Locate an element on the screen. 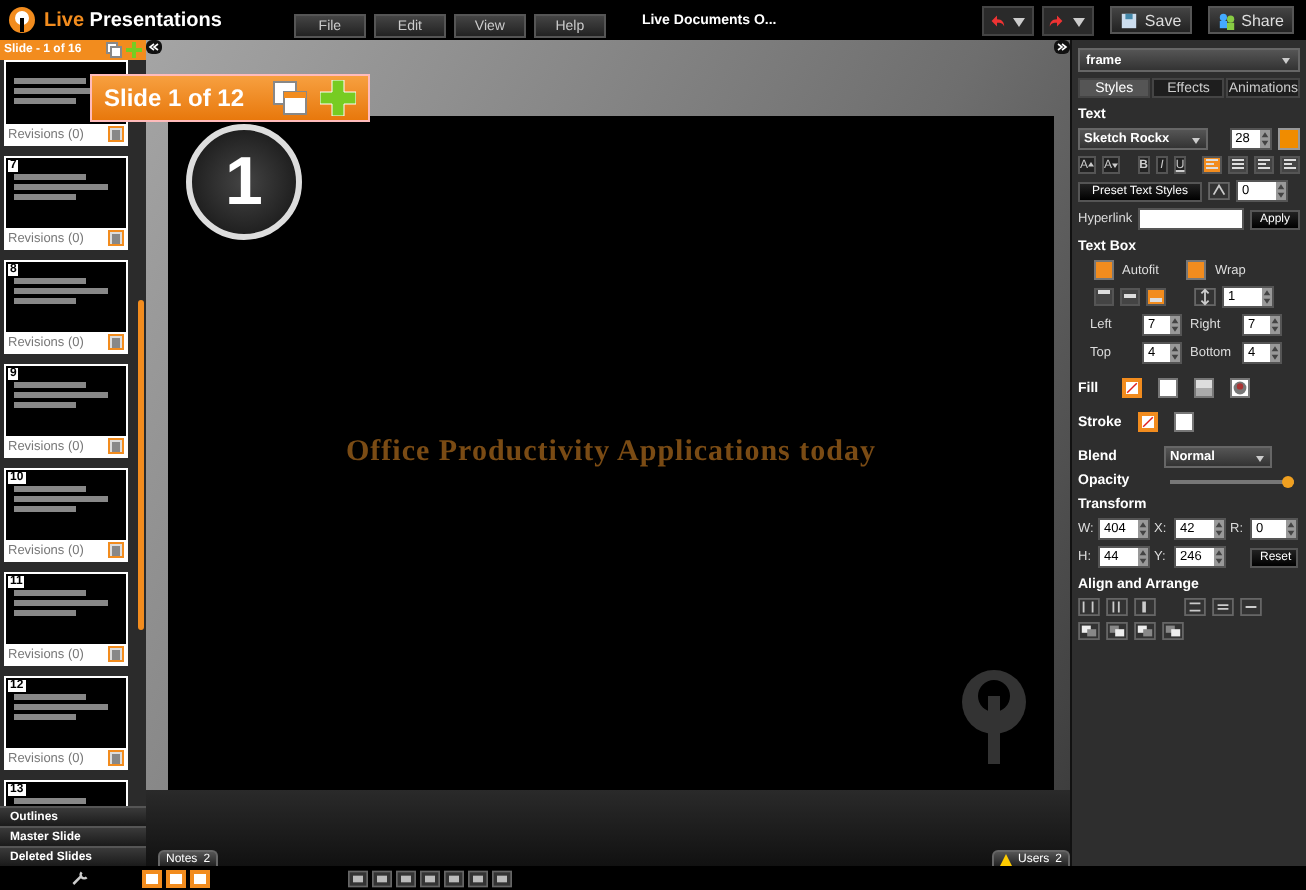 This screenshot has width=1306, height=890. redo-icon is located at coordinates (1057, 20).